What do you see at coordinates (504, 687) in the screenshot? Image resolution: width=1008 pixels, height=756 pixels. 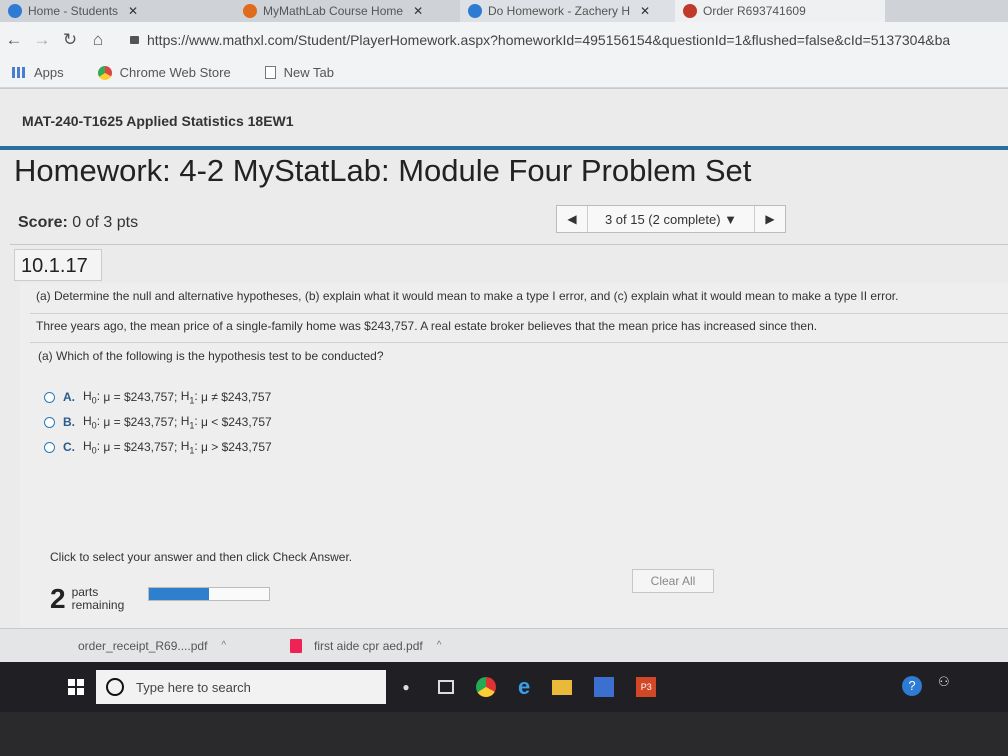 I see `taskbar: Type here to search ● e P3 ? ⚇` at bounding box center [504, 687].